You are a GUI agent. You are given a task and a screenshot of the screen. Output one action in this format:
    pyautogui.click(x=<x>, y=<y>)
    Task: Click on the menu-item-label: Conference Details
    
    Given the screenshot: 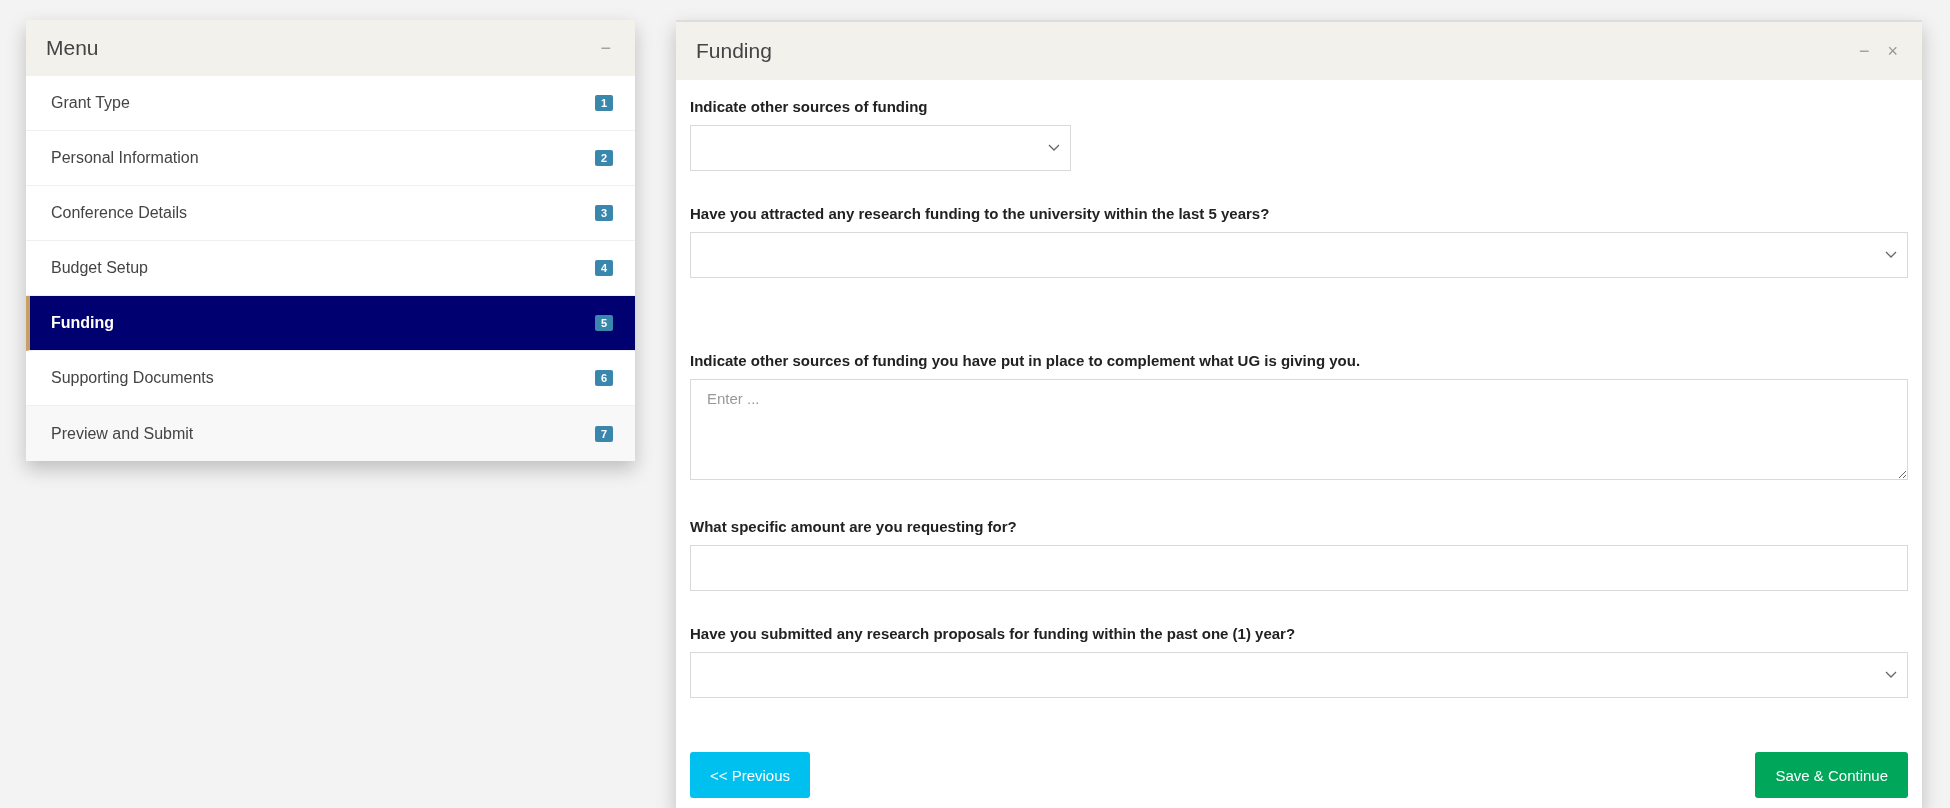 What is the action you would take?
    pyautogui.click(x=119, y=213)
    